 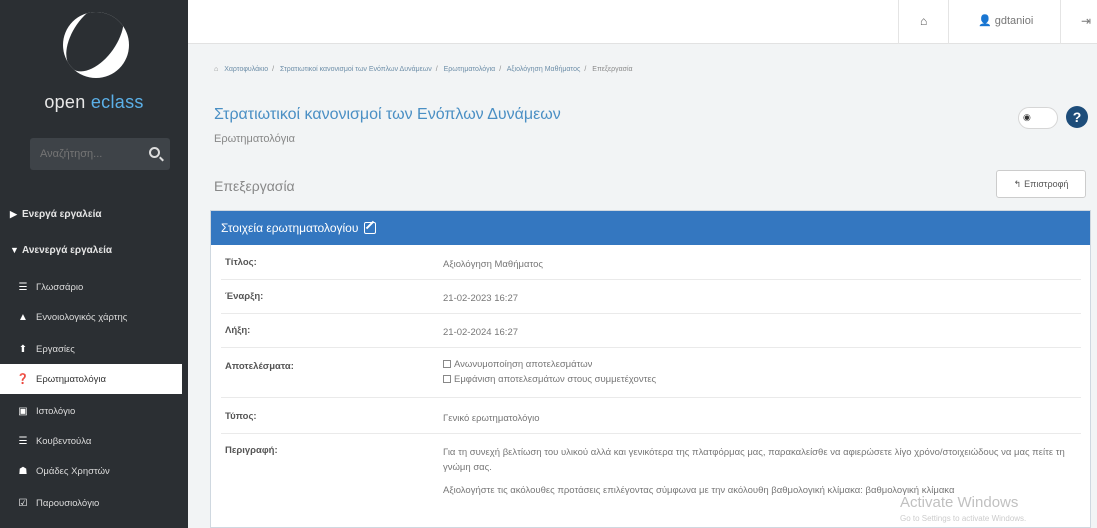 I want to click on search-icon, so click(x=154, y=152).